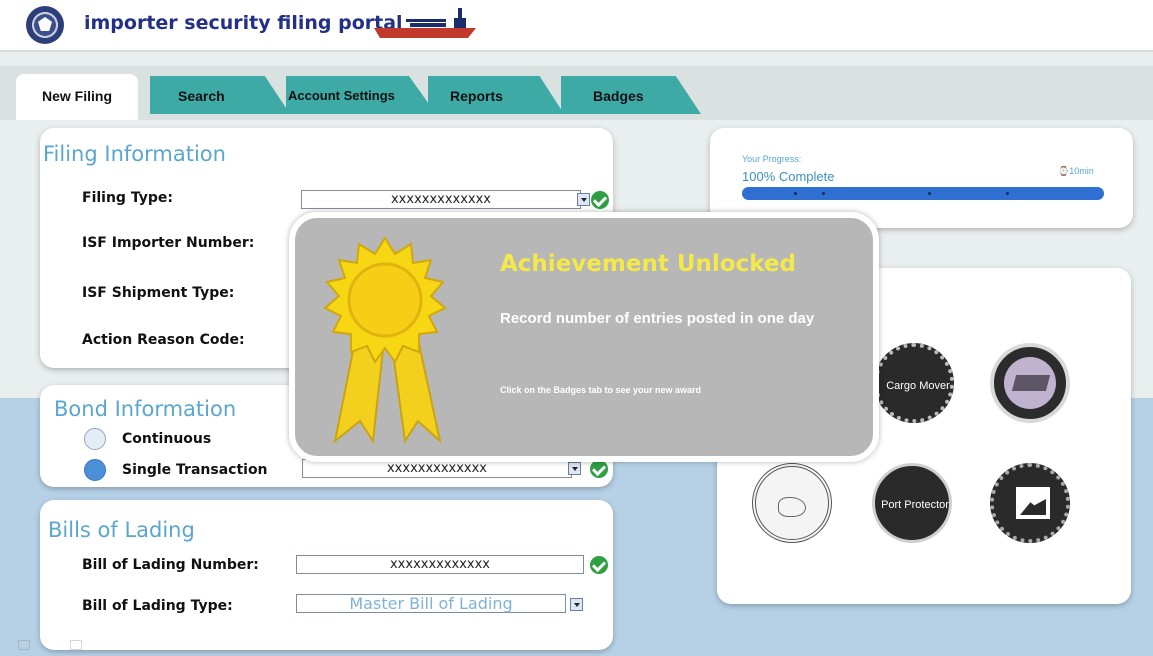  I want to click on bol-number-label: Bill of Lading Number:, so click(170, 565).